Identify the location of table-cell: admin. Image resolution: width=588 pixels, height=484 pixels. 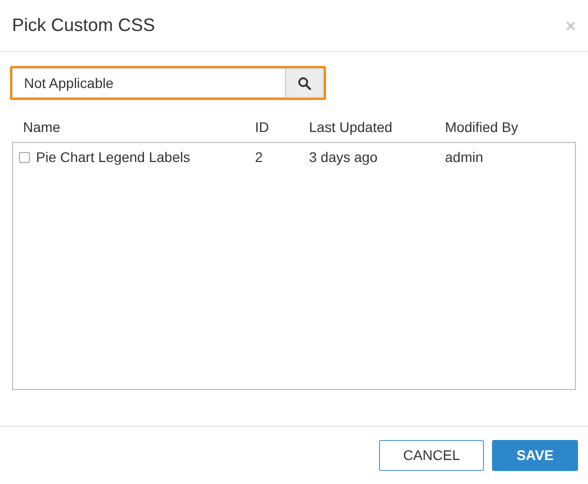
(464, 156).